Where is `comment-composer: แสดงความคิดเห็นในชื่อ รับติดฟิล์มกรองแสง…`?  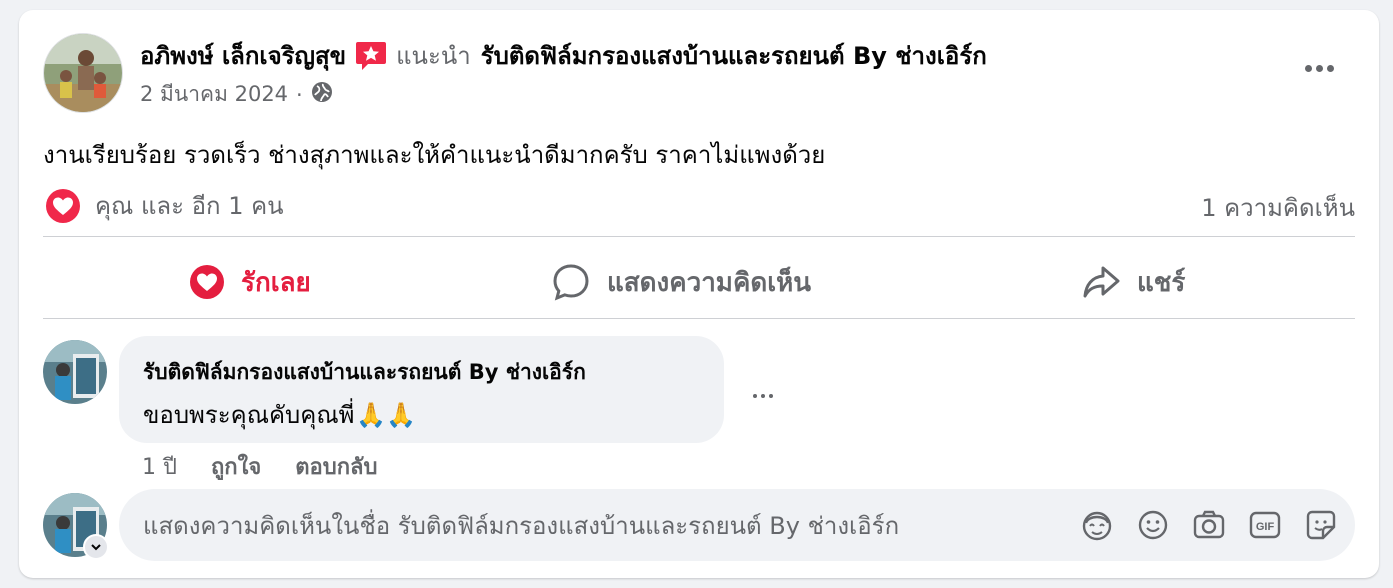
comment-composer: แสดงความคิดเห็นในชื่อ รับติดฟิล์มกรองแสง… is located at coordinates (737, 525).